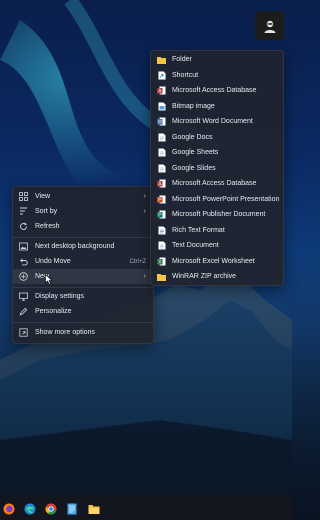 The height and width of the screenshot is (520, 320). I want to click on submenu-item-label: Microsoft PowerPoint Presentation, so click(226, 199).